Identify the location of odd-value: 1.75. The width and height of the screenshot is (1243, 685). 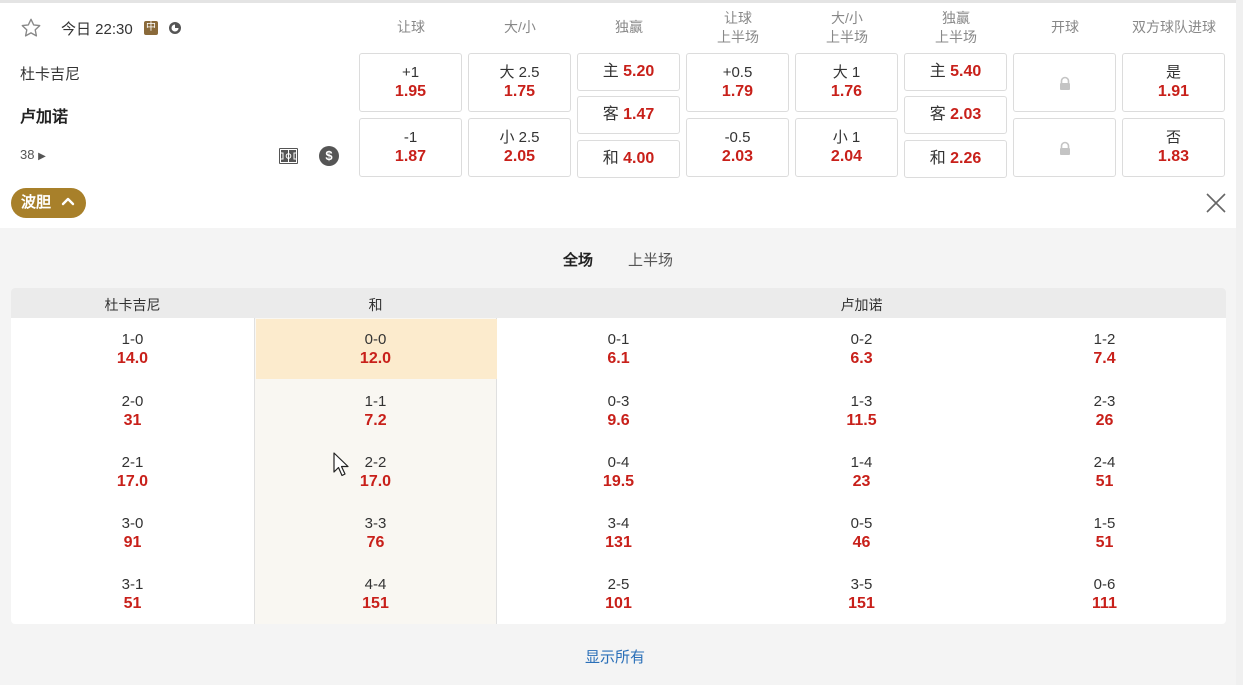
(519, 91).